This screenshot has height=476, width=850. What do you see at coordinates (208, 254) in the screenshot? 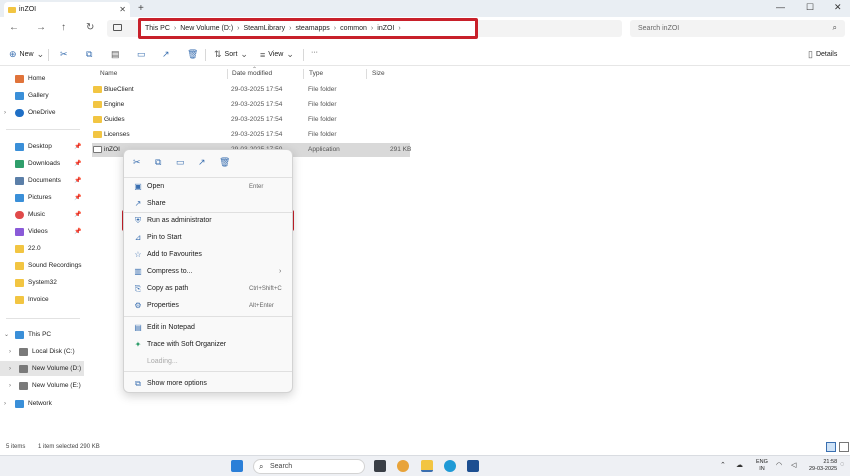
I see `menu-item-add-to-favourites: ☆ Add to Favourites` at bounding box center [208, 254].